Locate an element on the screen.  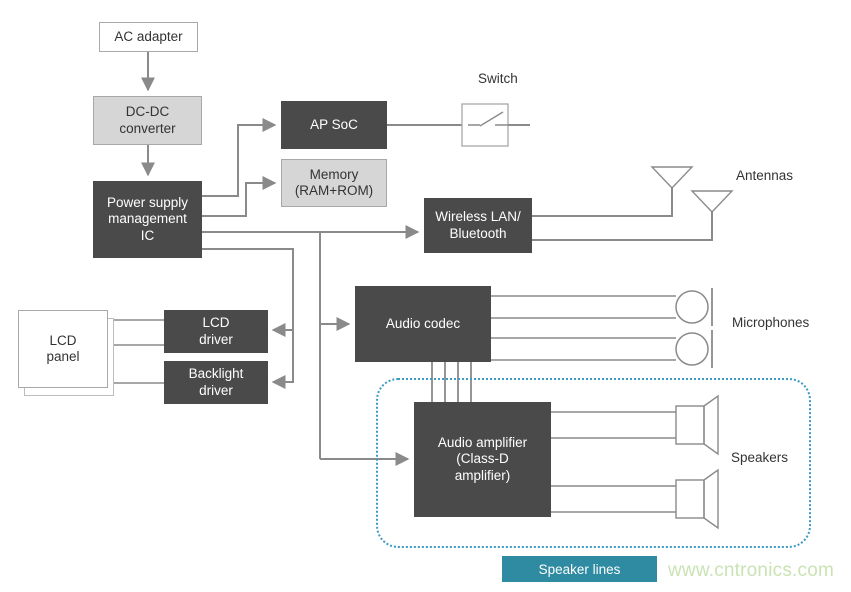
block-dc_dc: DC-DC converter is located at coordinates (147, 120).